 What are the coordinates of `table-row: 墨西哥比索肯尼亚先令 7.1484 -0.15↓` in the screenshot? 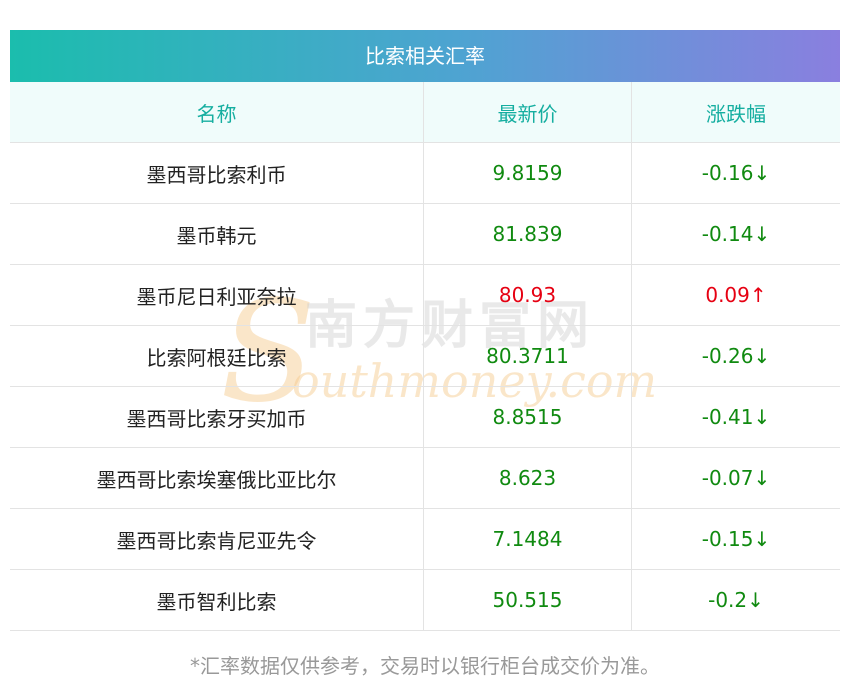 It's located at (425, 539).